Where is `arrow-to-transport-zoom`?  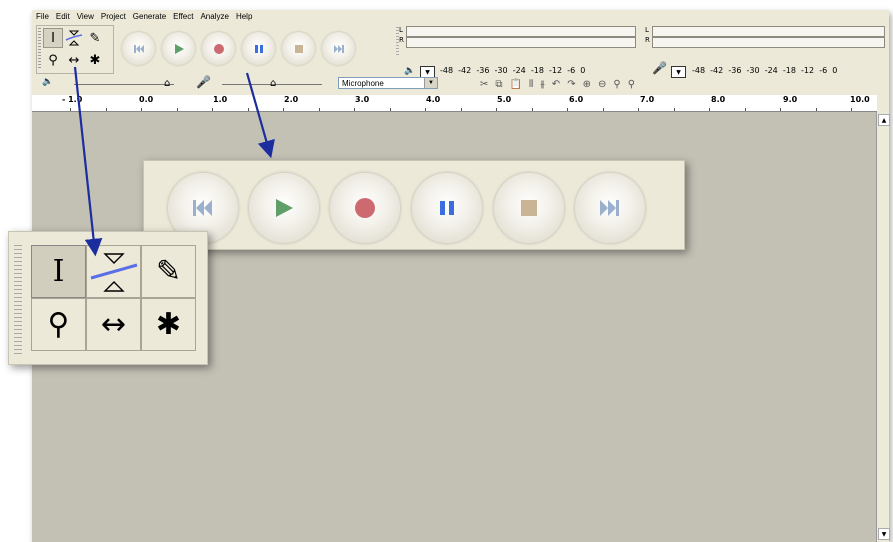 arrow-to-transport-zoom is located at coordinates (260, 115).